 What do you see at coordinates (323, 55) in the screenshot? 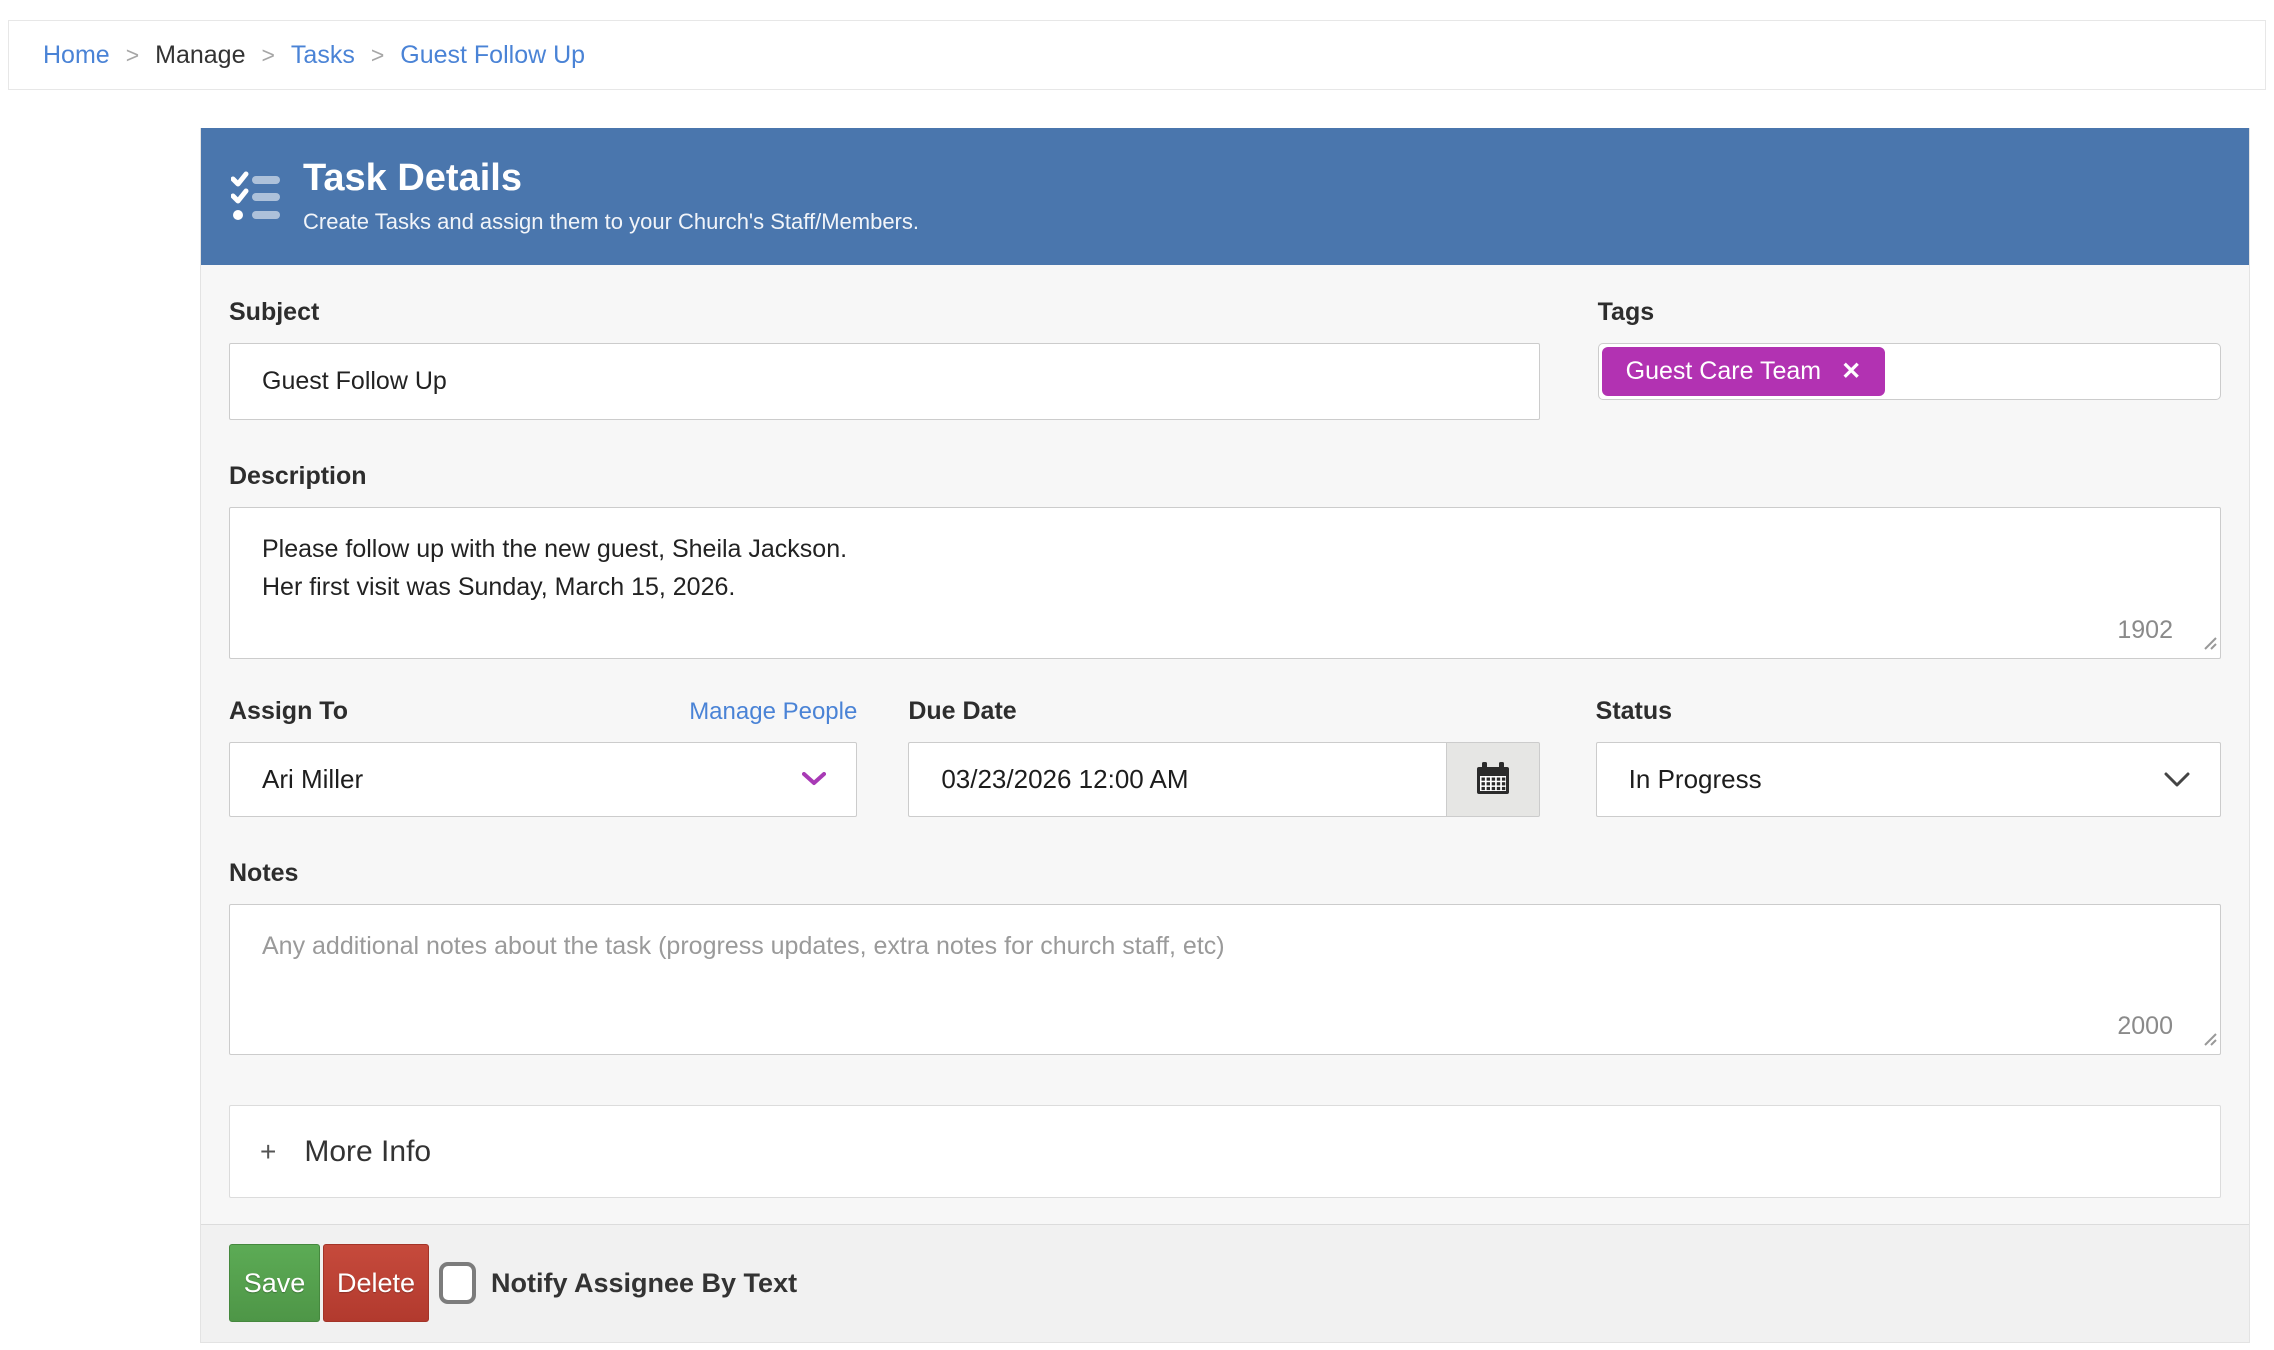
I see `breadcrumb-link-tasks: Tasks` at bounding box center [323, 55].